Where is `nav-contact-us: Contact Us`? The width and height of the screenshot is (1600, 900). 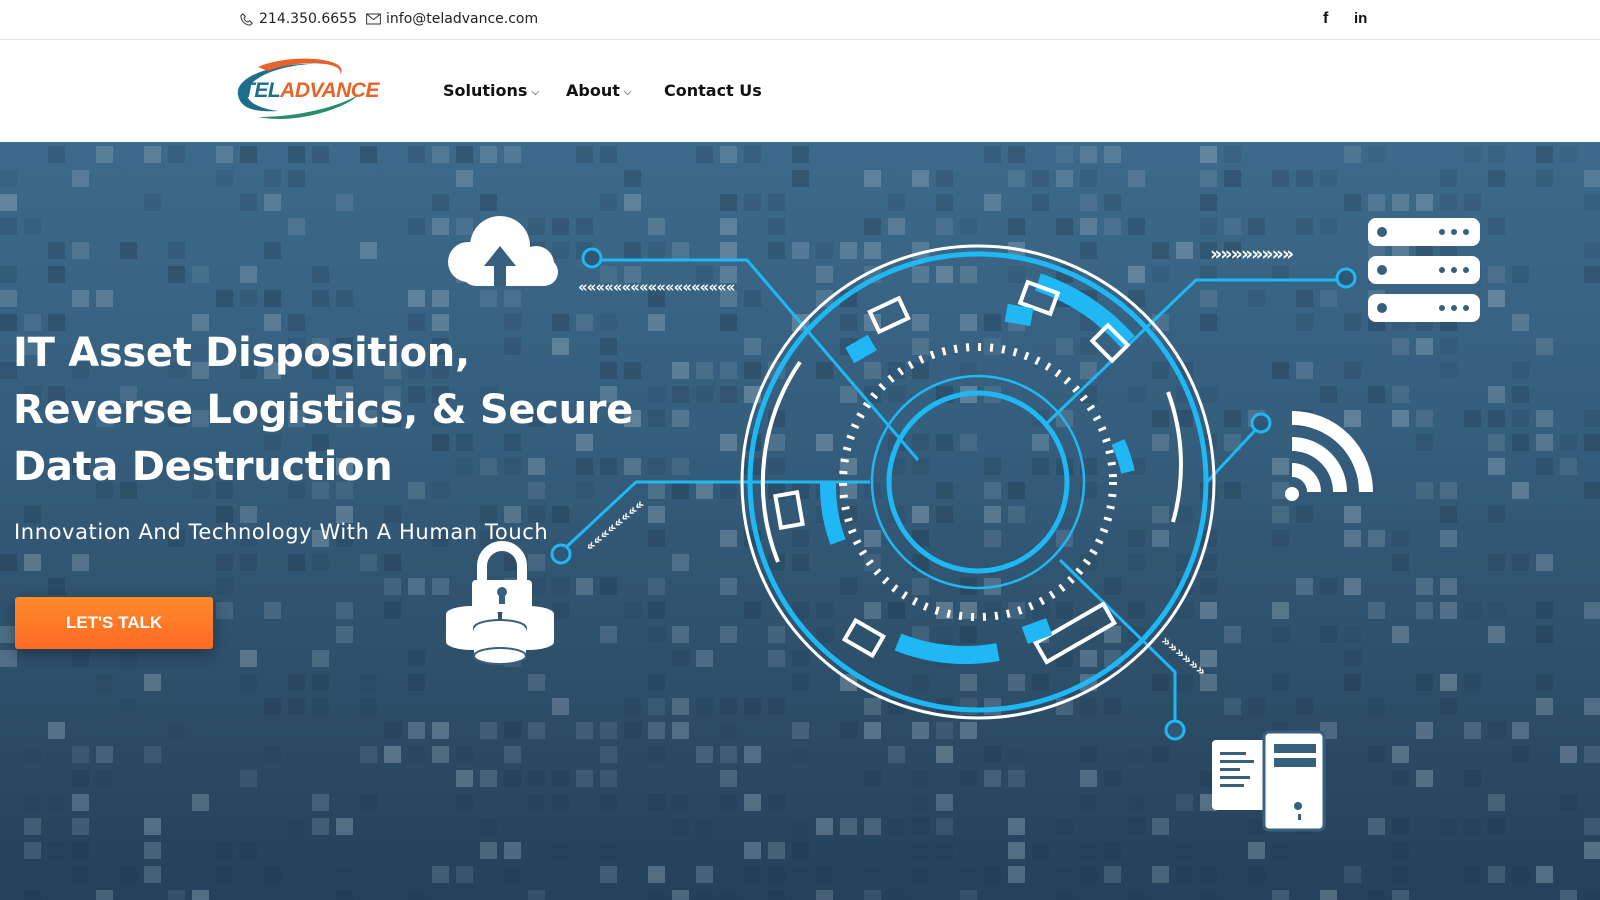
nav-contact-us: Contact Us is located at coordinates (713, 90).